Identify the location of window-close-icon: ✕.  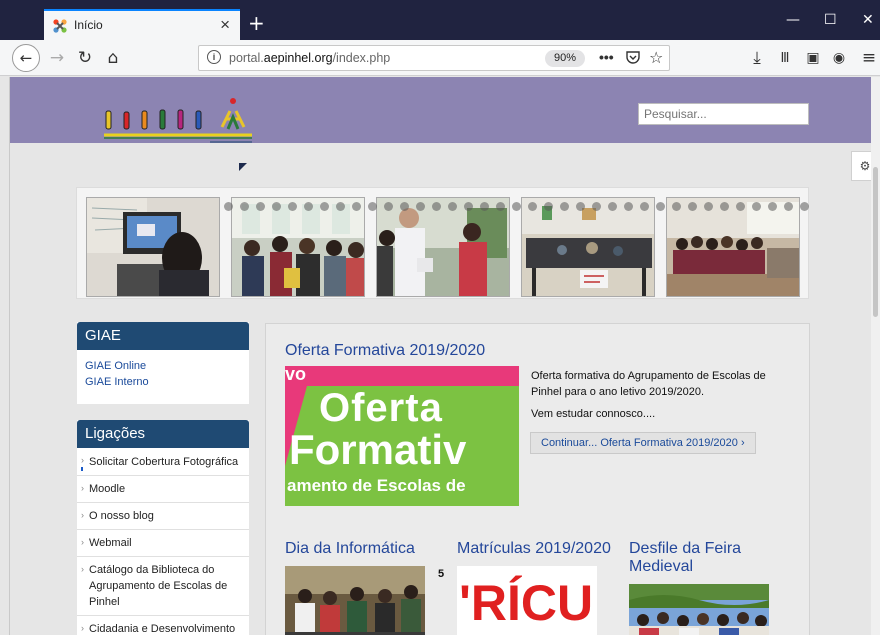
(868, 20).